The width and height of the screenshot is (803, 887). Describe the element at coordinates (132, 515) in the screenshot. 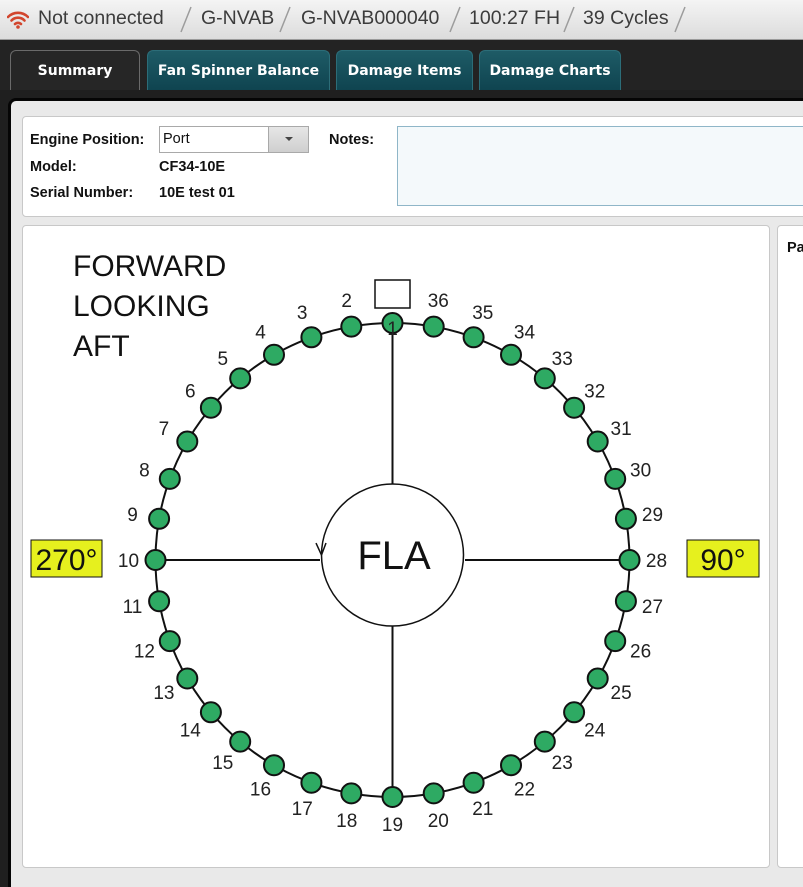

I see `blade-number-label: 9` at that location.